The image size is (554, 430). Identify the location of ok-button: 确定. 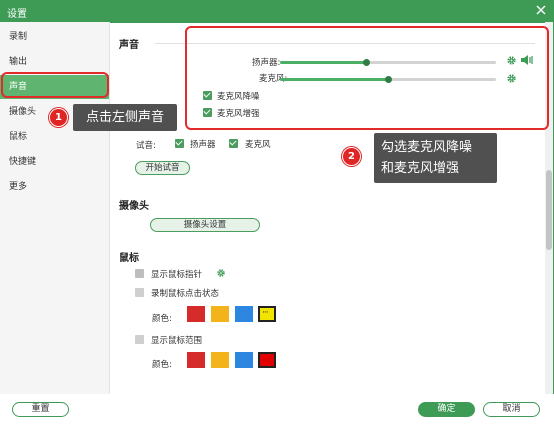
(446, 409).